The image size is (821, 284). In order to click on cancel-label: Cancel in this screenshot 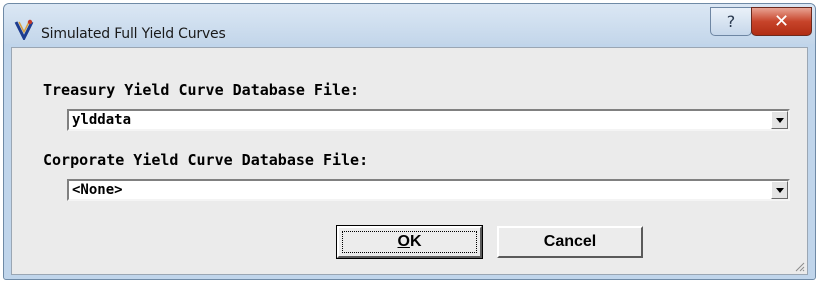, I will do `click(570, 241)`.